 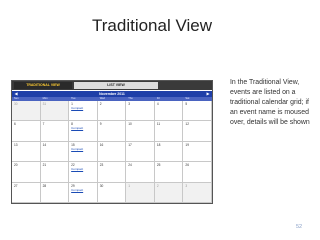 I want to click on calendar-day-cell: 21, so click(x=55, y=172).